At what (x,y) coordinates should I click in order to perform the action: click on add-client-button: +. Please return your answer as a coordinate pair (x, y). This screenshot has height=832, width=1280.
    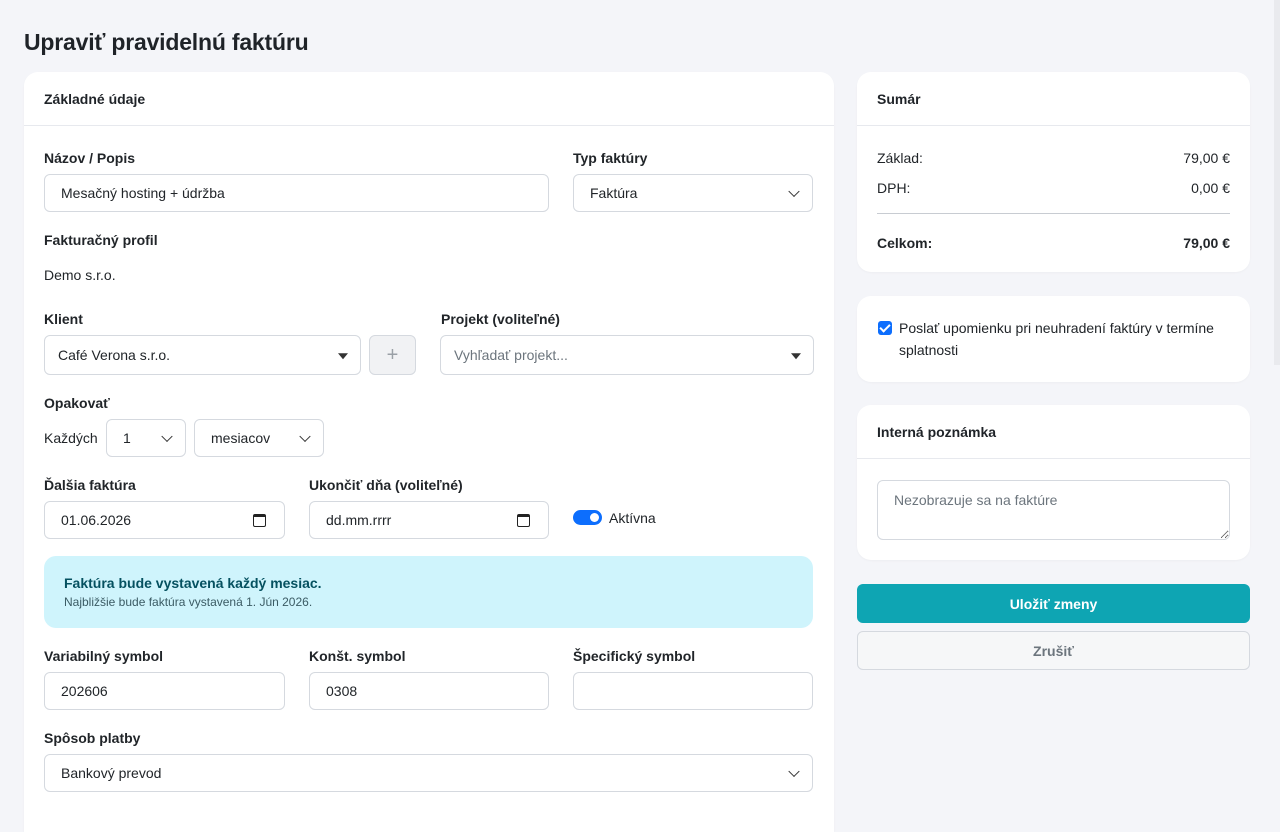
    Looking at the image, I should click on (392, 355).